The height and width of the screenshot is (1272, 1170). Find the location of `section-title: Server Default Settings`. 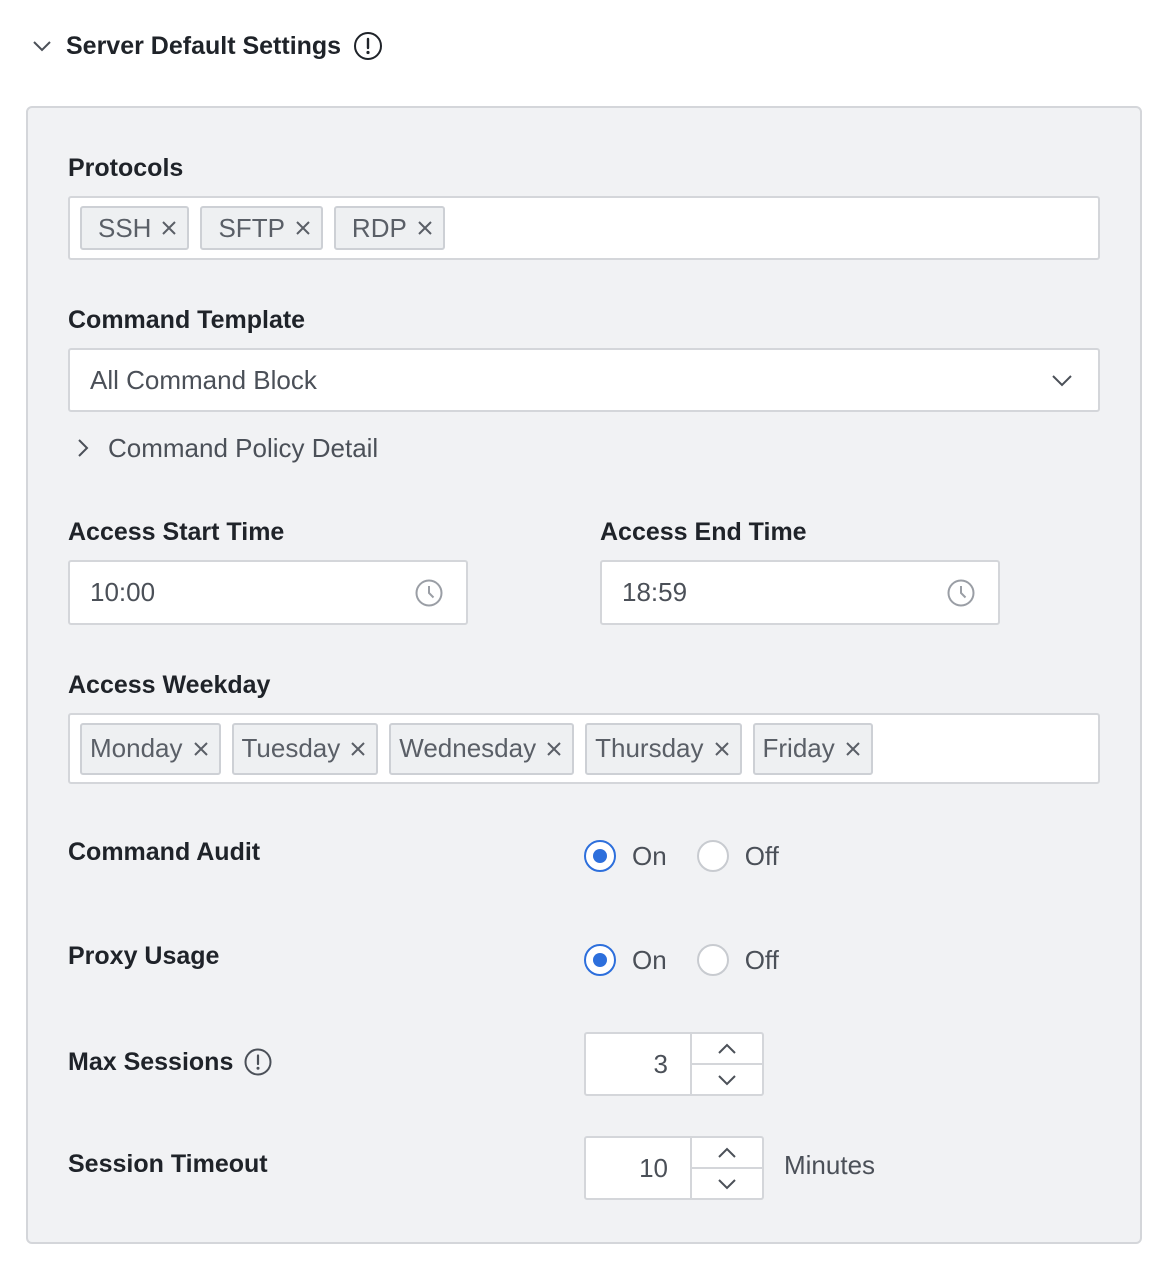

section-title: Server Default Settings is located at coordinates (204, 45).